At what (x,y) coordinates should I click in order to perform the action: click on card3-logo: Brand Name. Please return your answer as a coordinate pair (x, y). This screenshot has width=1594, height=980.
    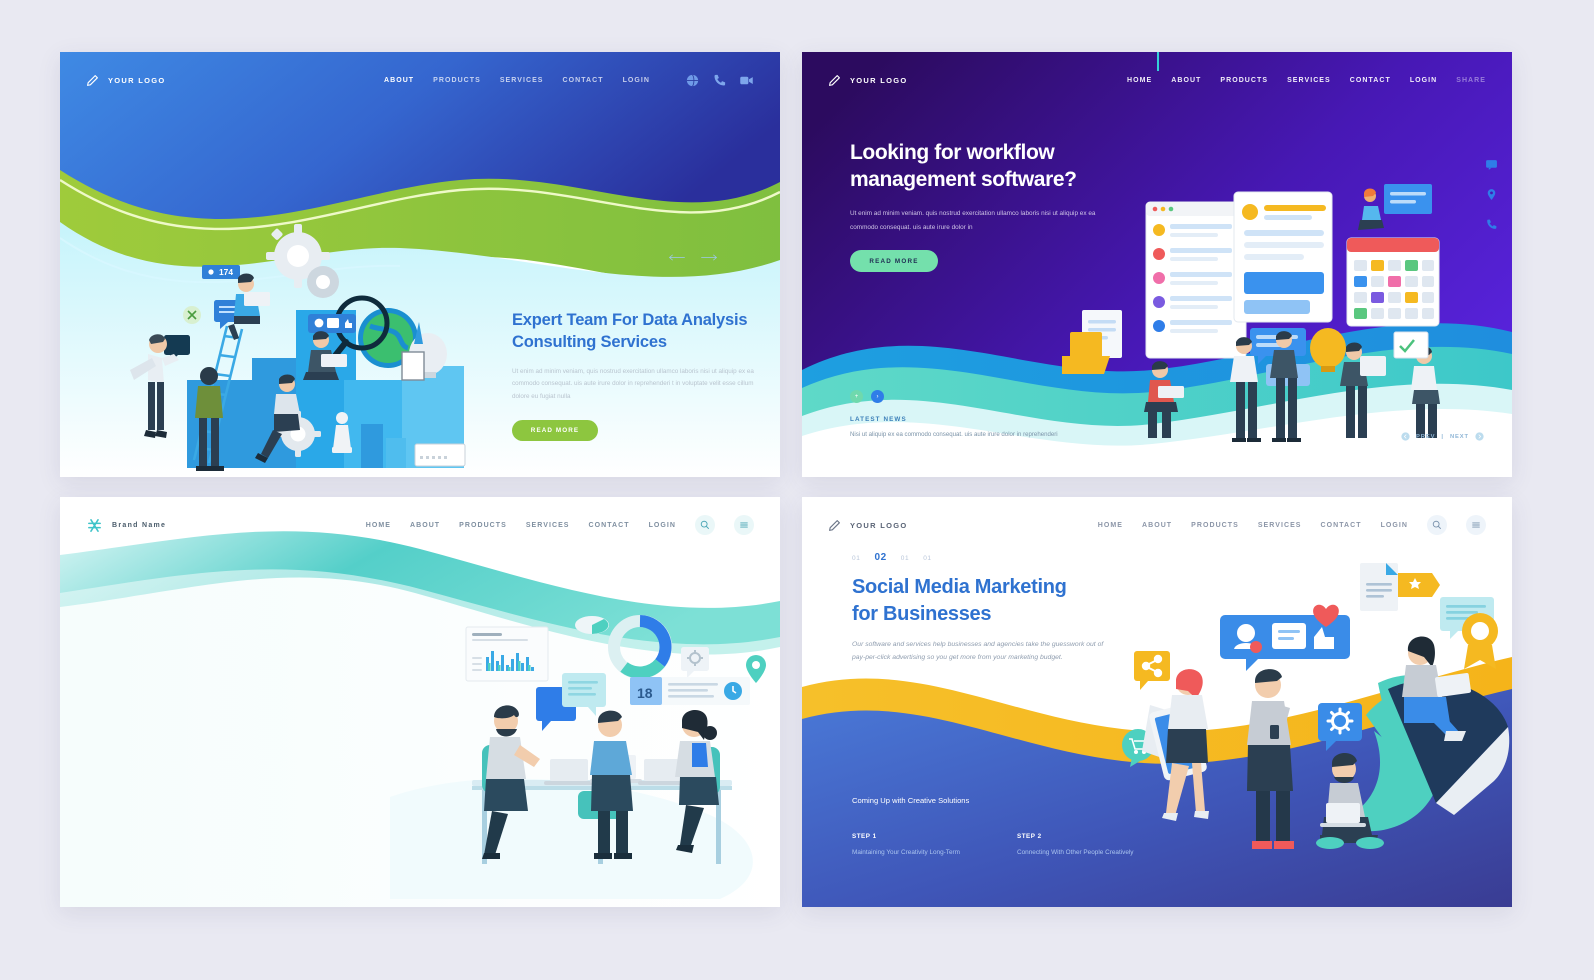
    Looking at the image, I should click on (126, 525).